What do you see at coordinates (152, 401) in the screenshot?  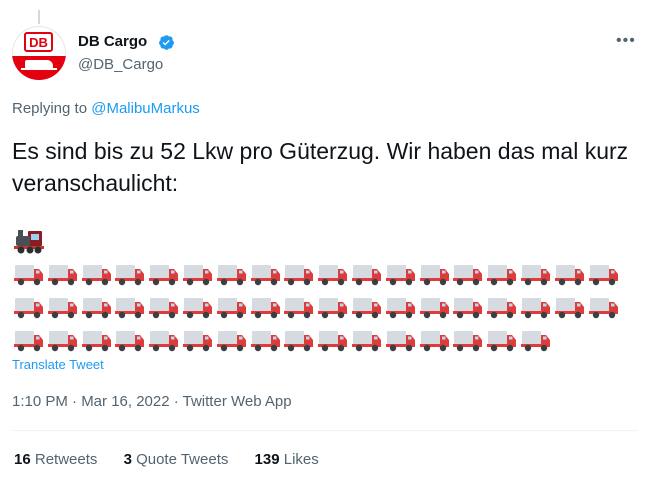 I see `tweet-meta: 1:10 PM · Mar 16, 2022 · Twitter Web App` at bounding box center [152, 401].